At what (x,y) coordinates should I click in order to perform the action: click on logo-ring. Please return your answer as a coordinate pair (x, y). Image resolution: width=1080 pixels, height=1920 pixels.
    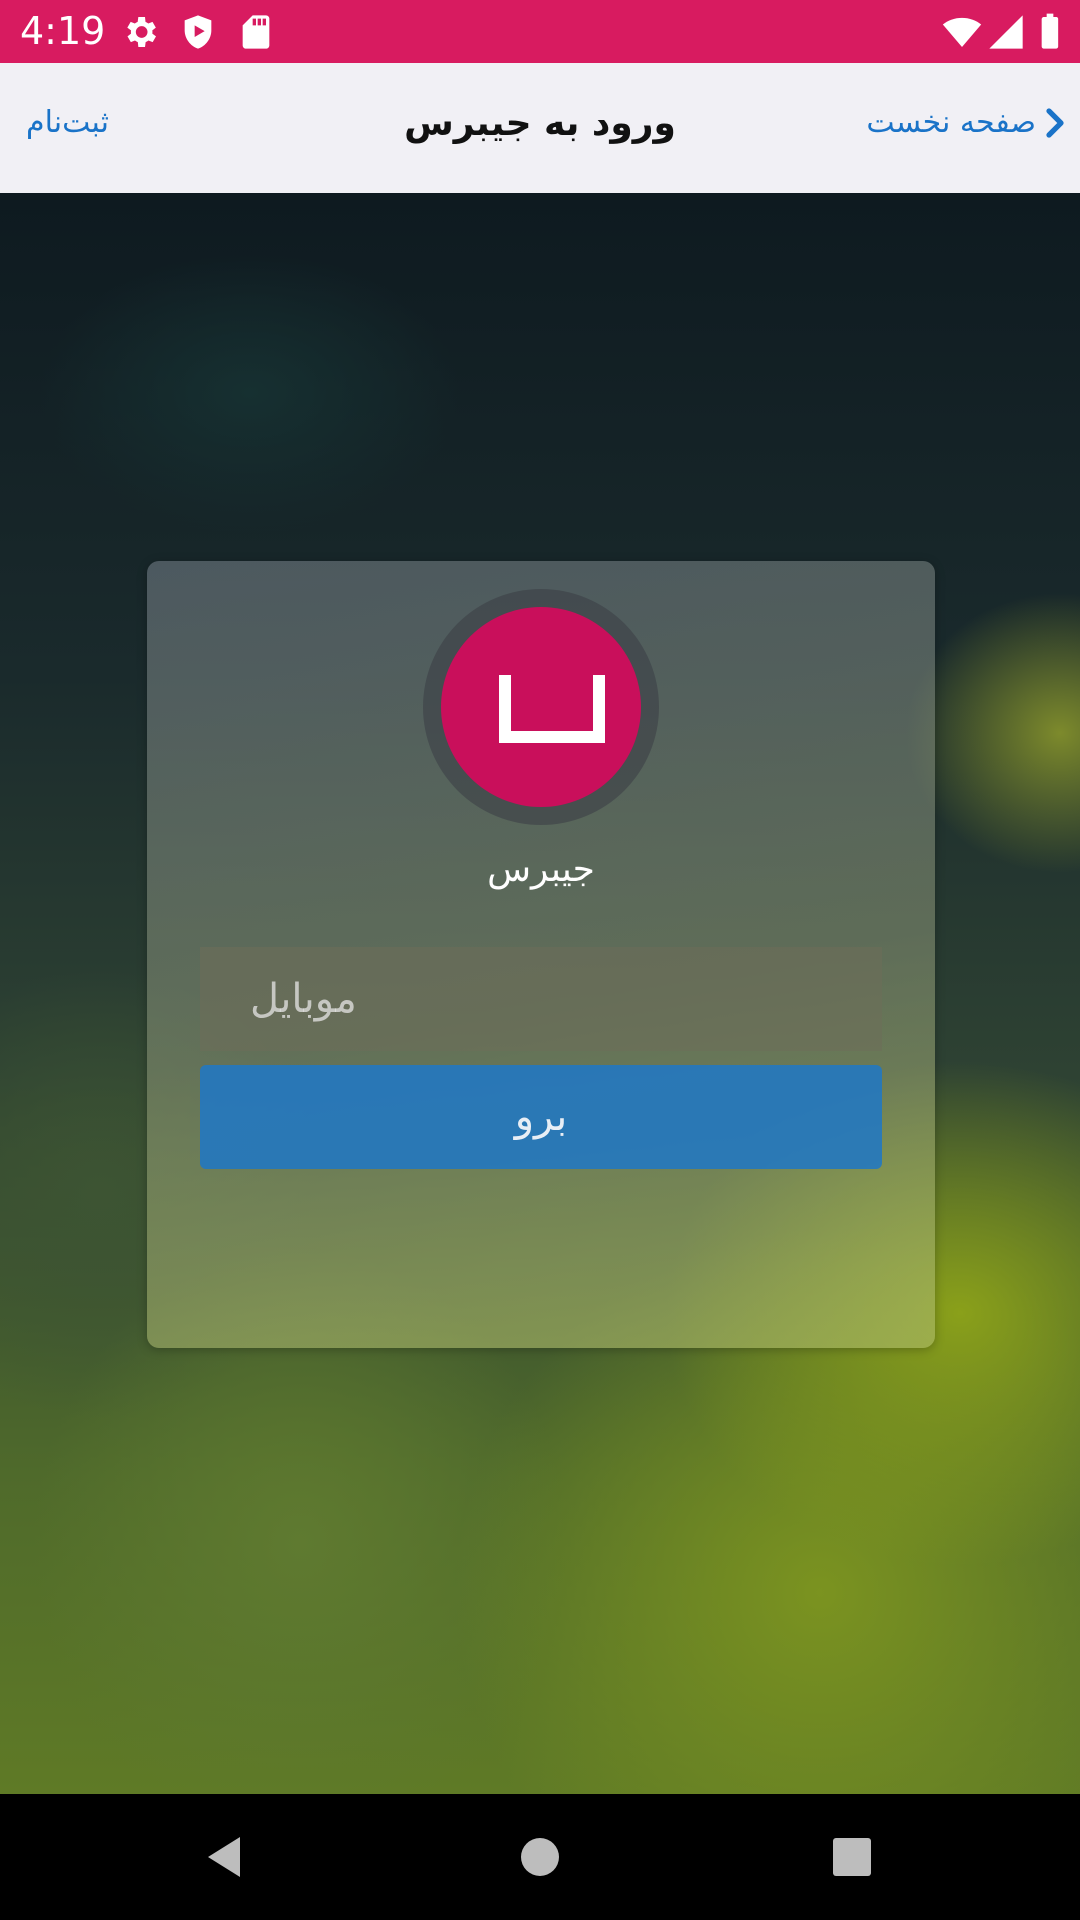
    Looking at the image, I should click on (541, 707).